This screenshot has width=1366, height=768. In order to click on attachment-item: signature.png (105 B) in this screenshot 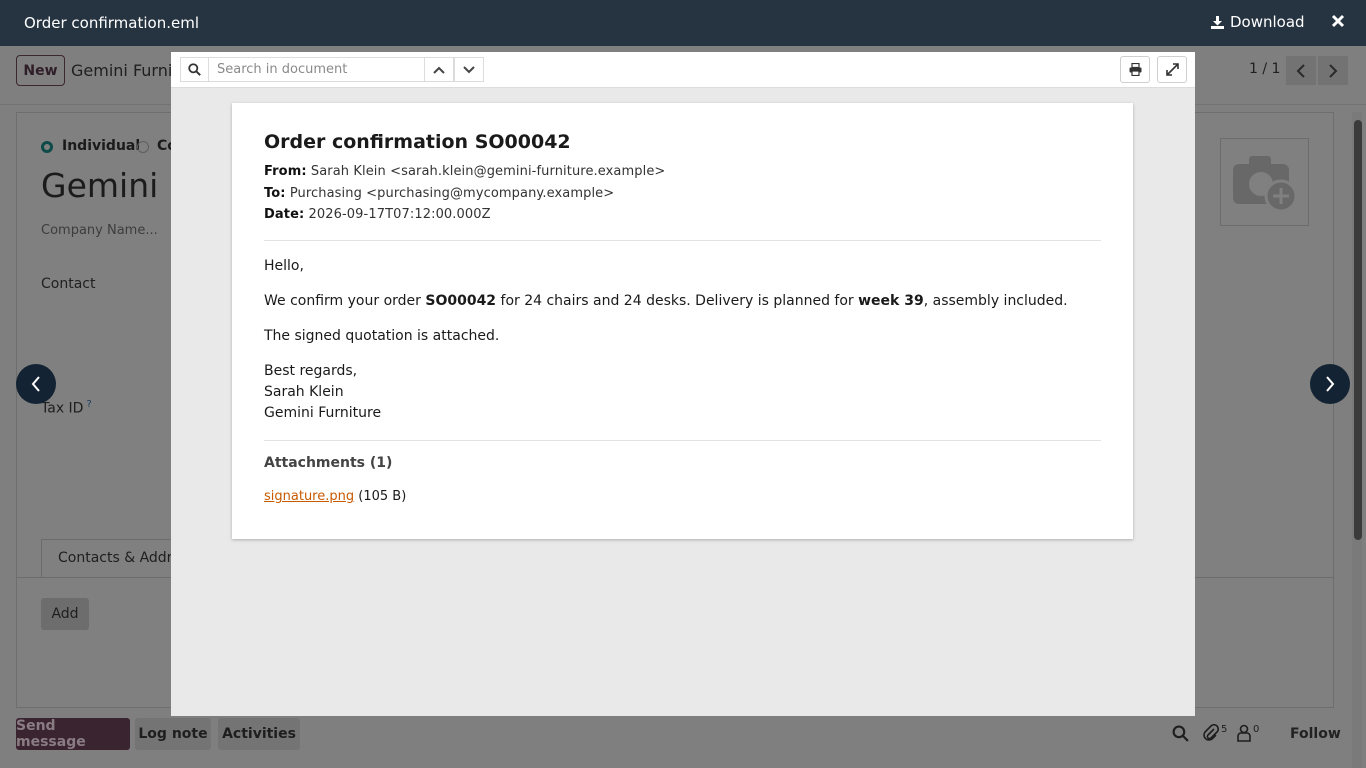, I will do `click(335, 496)`.